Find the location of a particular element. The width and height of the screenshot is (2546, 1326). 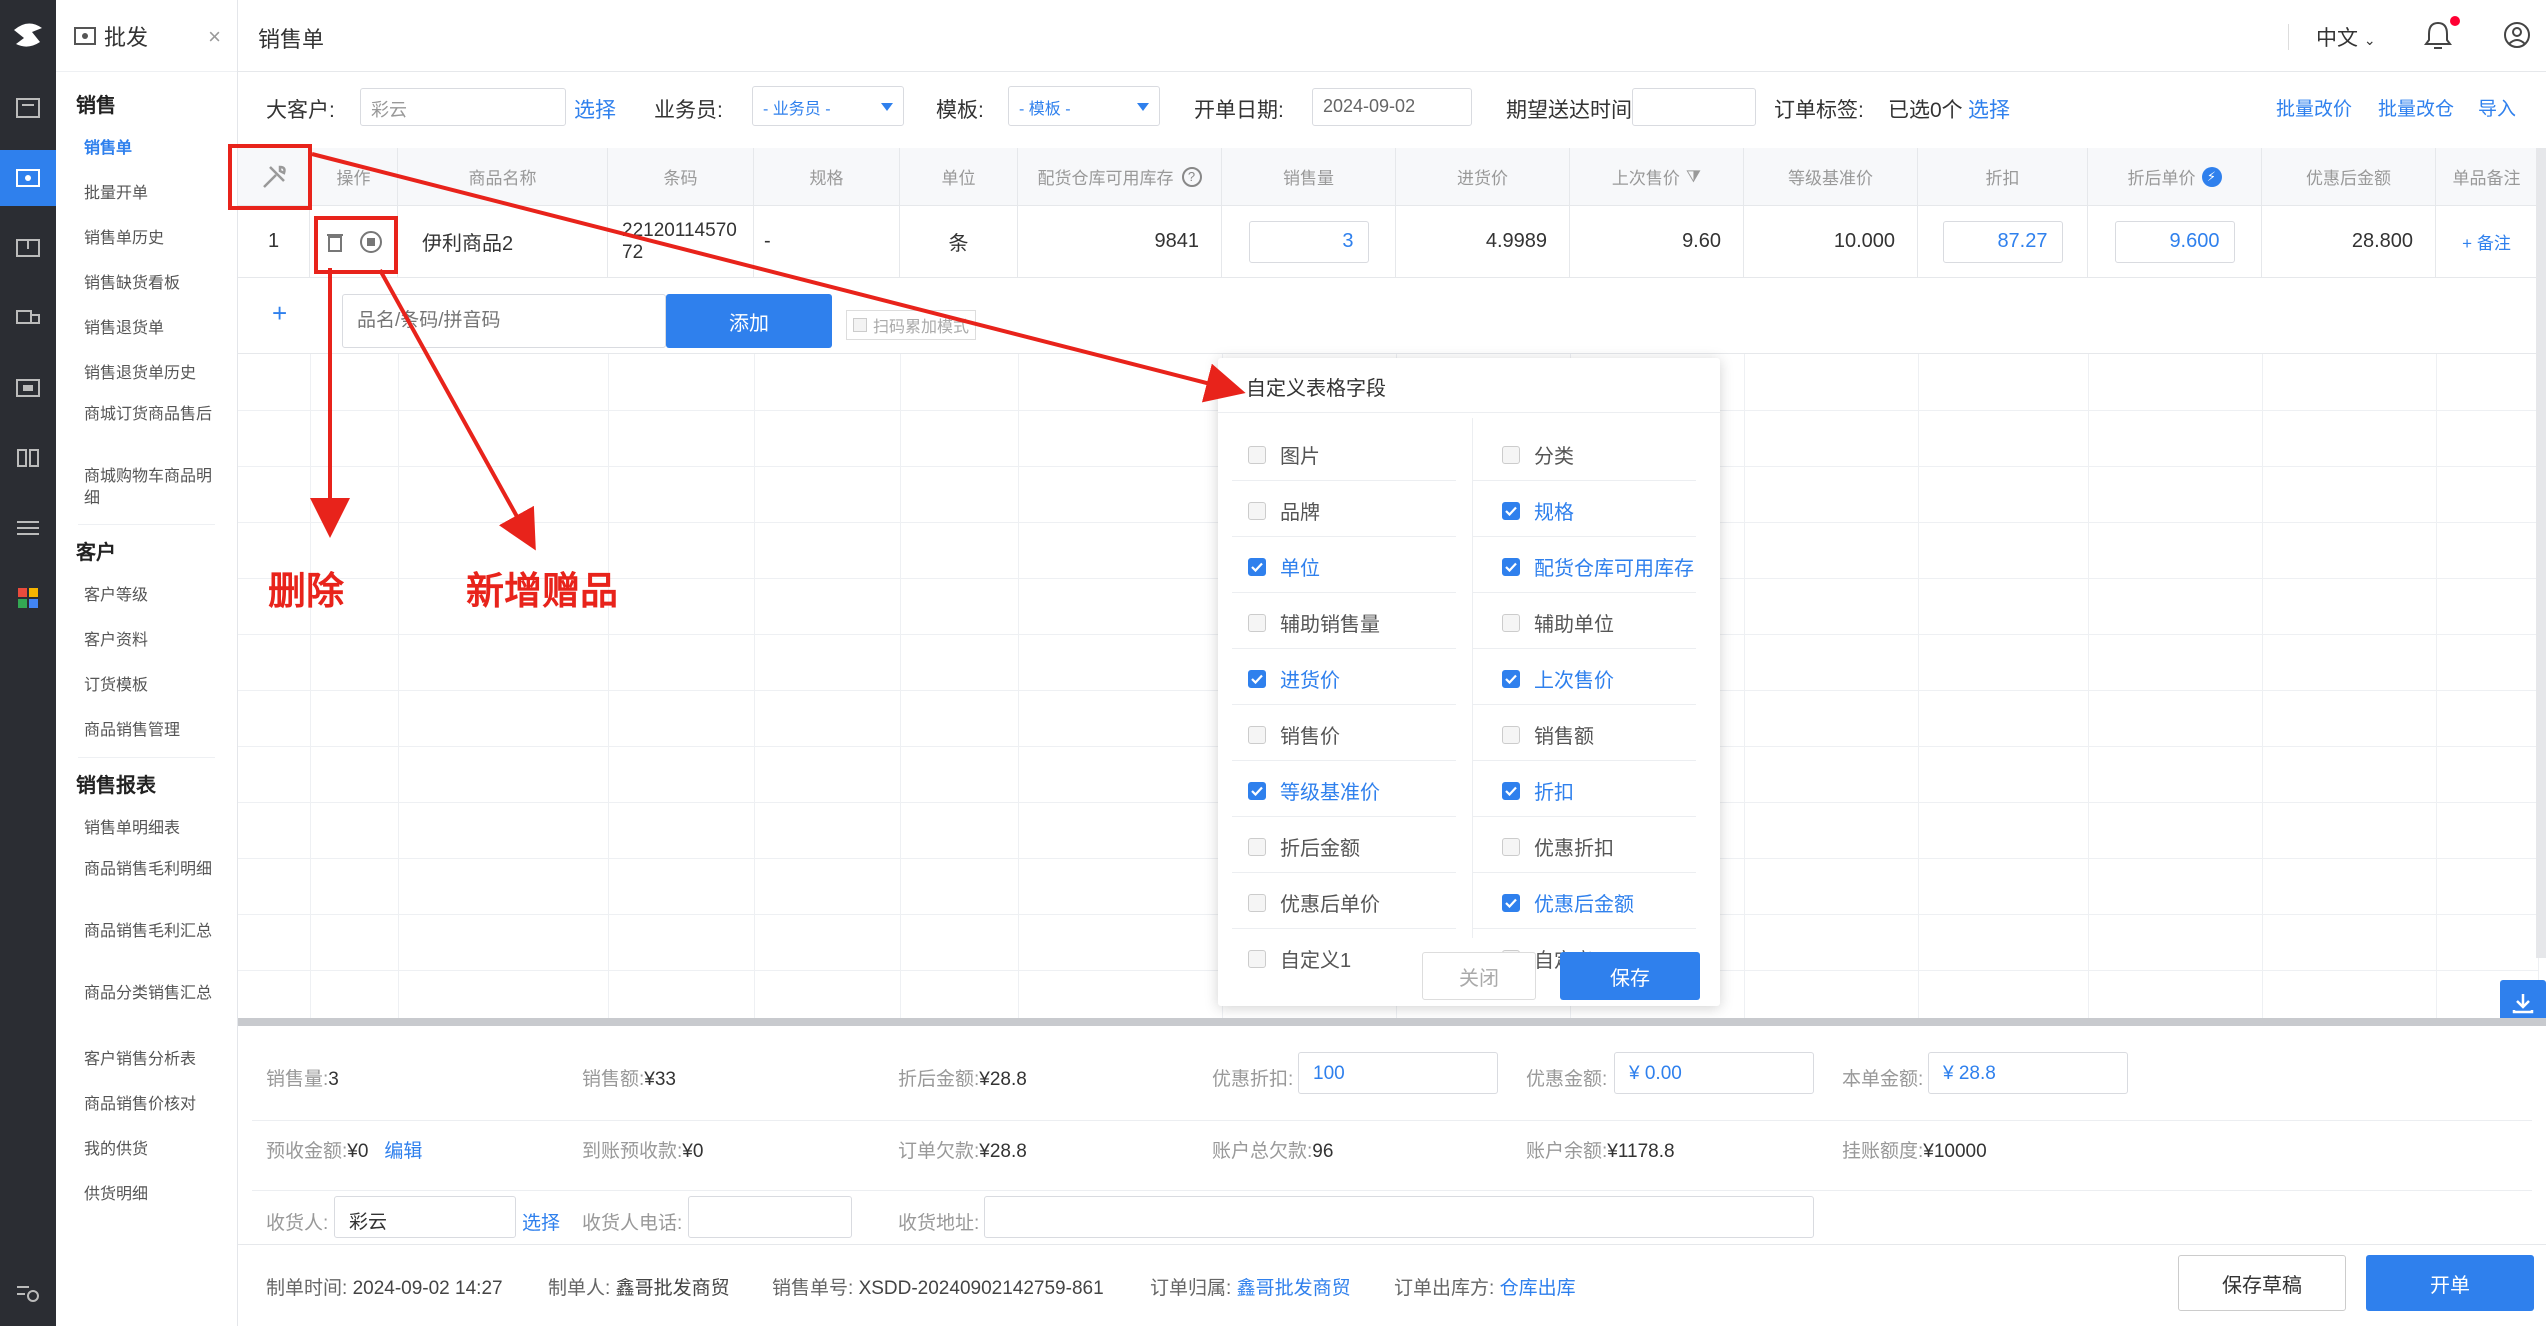

arrow-popup is located at coordinates (778, 277).